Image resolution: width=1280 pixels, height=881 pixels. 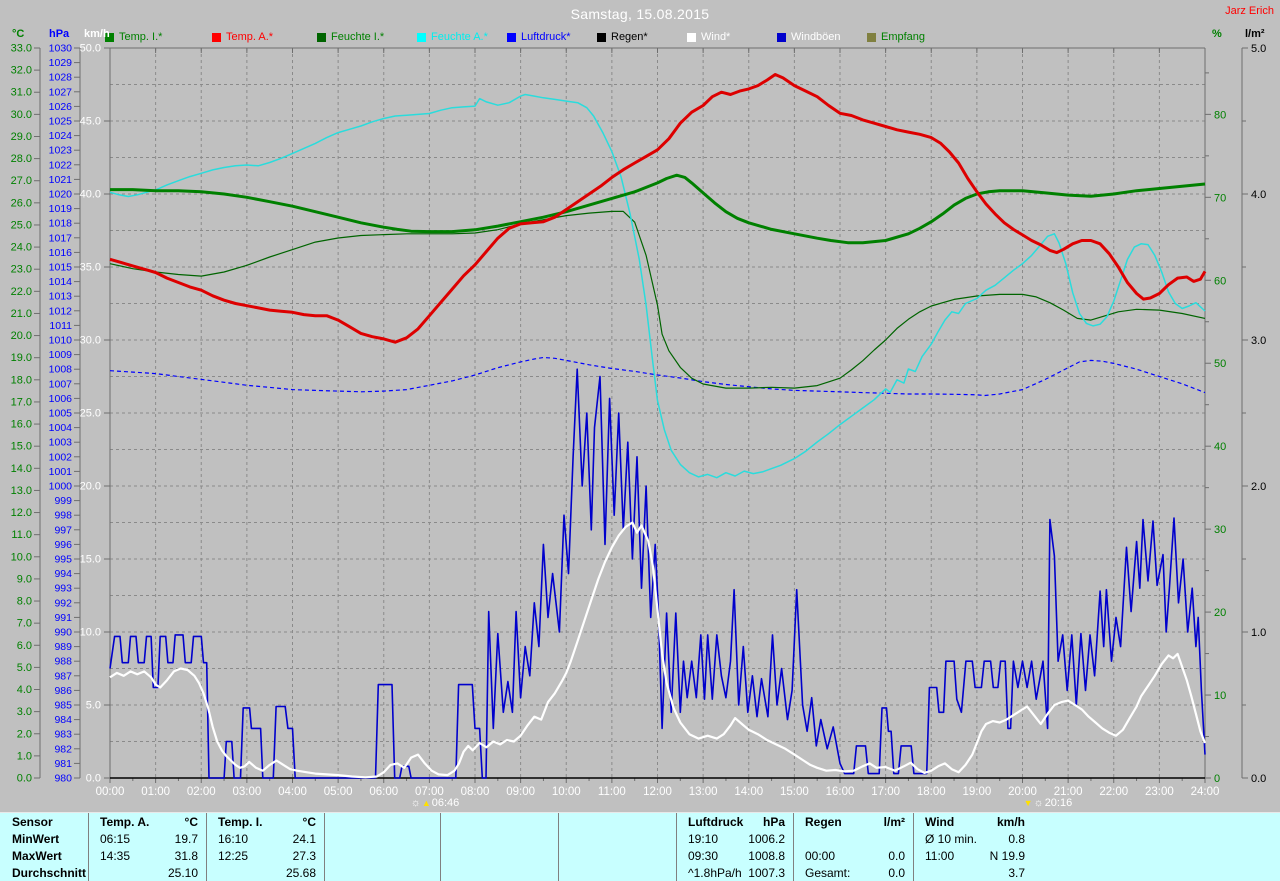 What do you see at coordinates (21, 93) in the screenshot?
I see `tick-label-temp: 31.0` at bounding box center [21, 93].